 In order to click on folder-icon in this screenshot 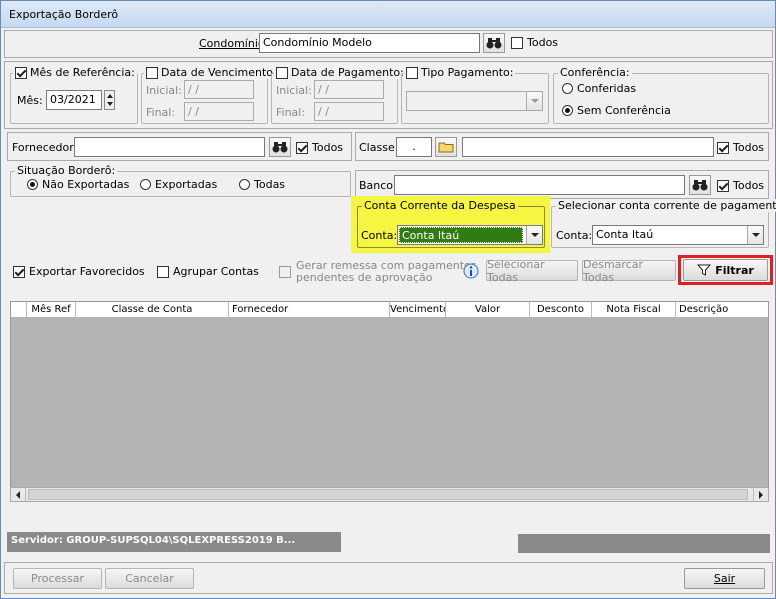, I will do `click(446, 147)`.